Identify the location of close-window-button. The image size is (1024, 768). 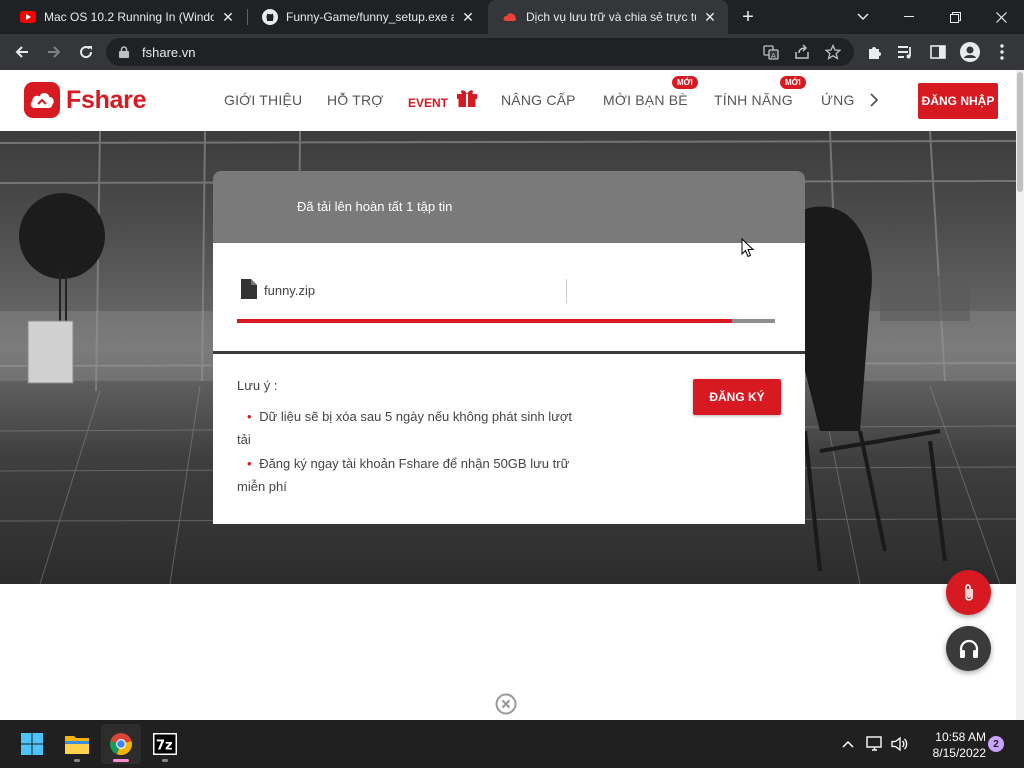
(1001, 17).